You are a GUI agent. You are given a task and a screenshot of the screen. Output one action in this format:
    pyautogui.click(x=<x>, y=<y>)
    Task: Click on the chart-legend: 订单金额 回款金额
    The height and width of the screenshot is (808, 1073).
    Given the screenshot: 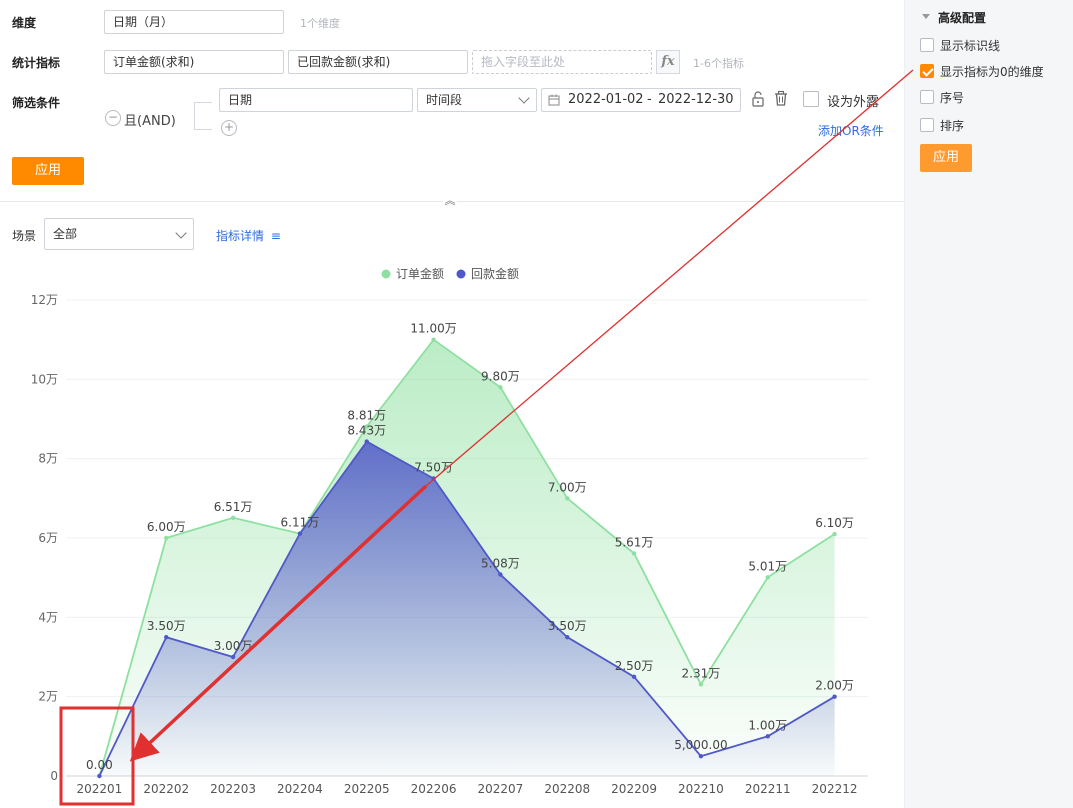 What is the action you would take?
    pyautogui.click(x=450, y=273)
    